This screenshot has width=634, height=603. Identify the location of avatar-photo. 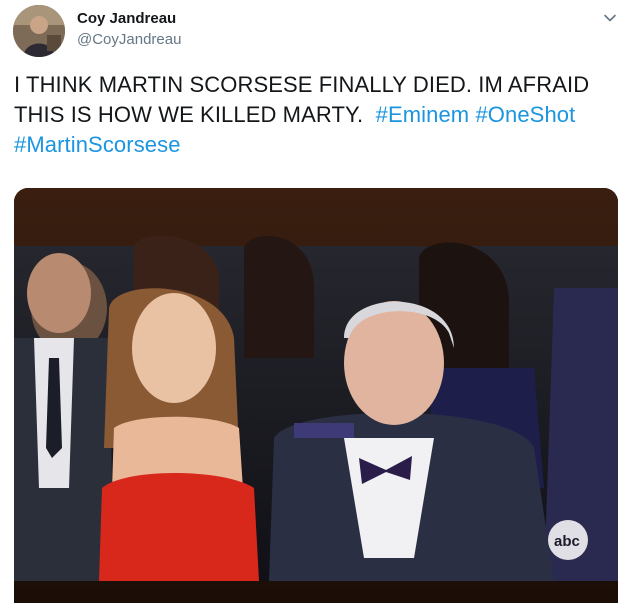
(39, 31).